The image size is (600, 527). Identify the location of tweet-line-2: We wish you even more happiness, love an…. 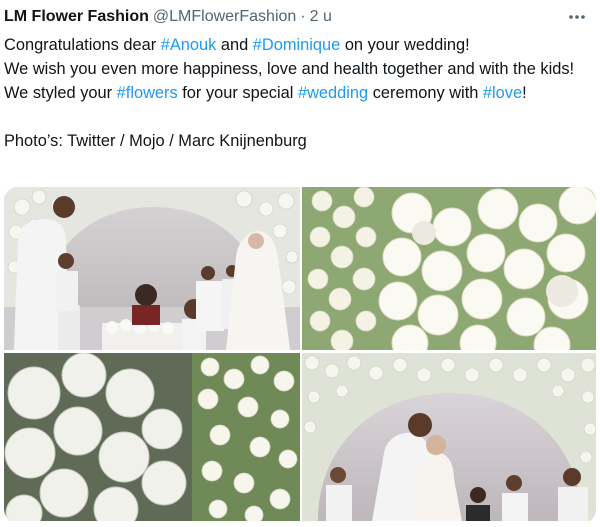
(289, 69).